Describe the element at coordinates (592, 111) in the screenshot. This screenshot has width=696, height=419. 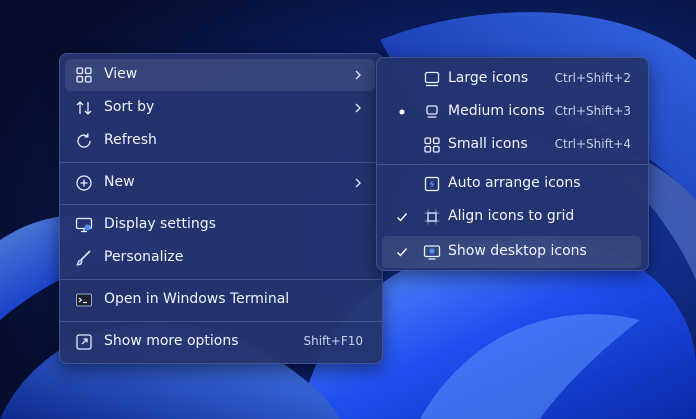
I see `shortcut-text: Ctrl+Shift+3` at that location.